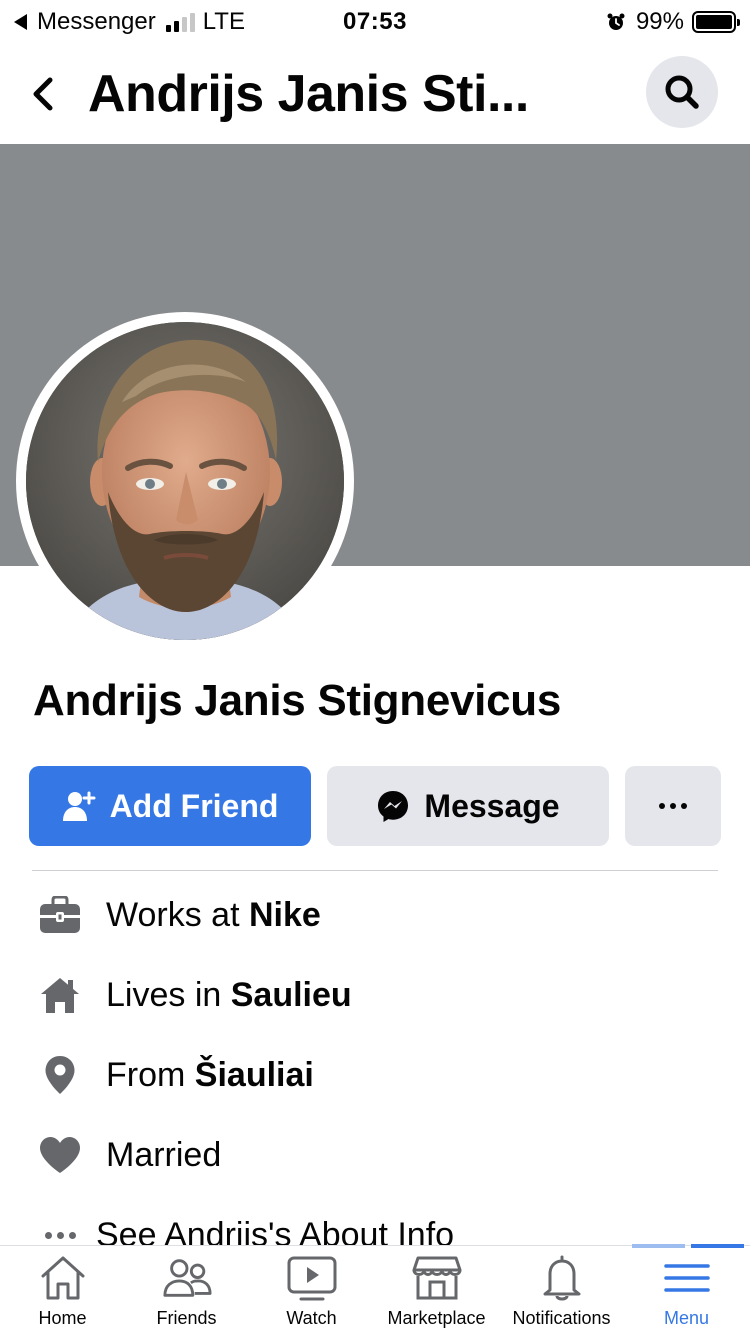 The width and height of the screenshot is (750, 1334). I want to click on tab-marketplace: Marketplace, so click(436, 1294).